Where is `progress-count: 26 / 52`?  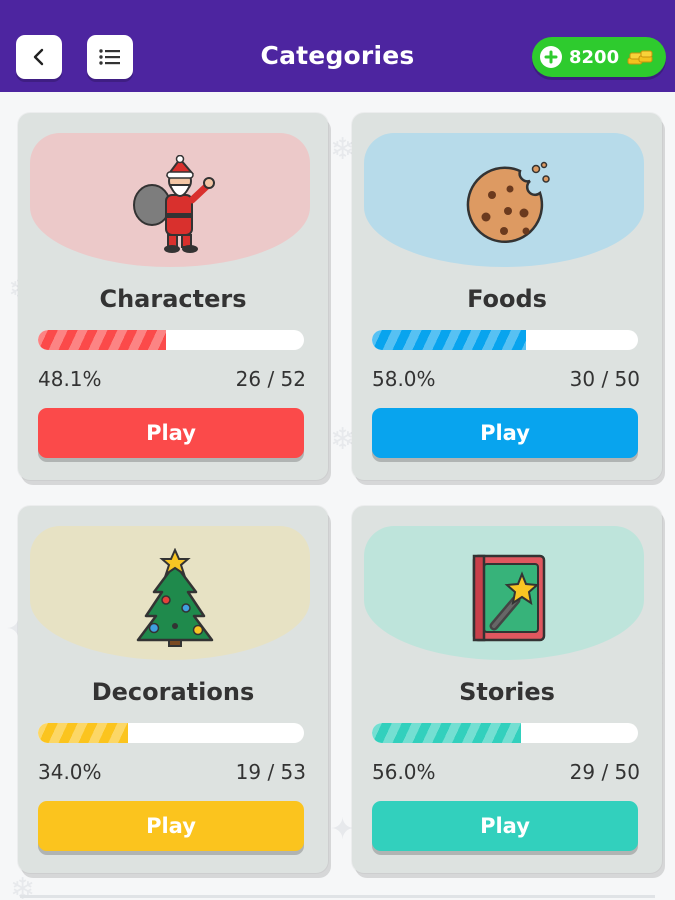
progress-count: 26 / 52 is located at coordinates (270, 379).